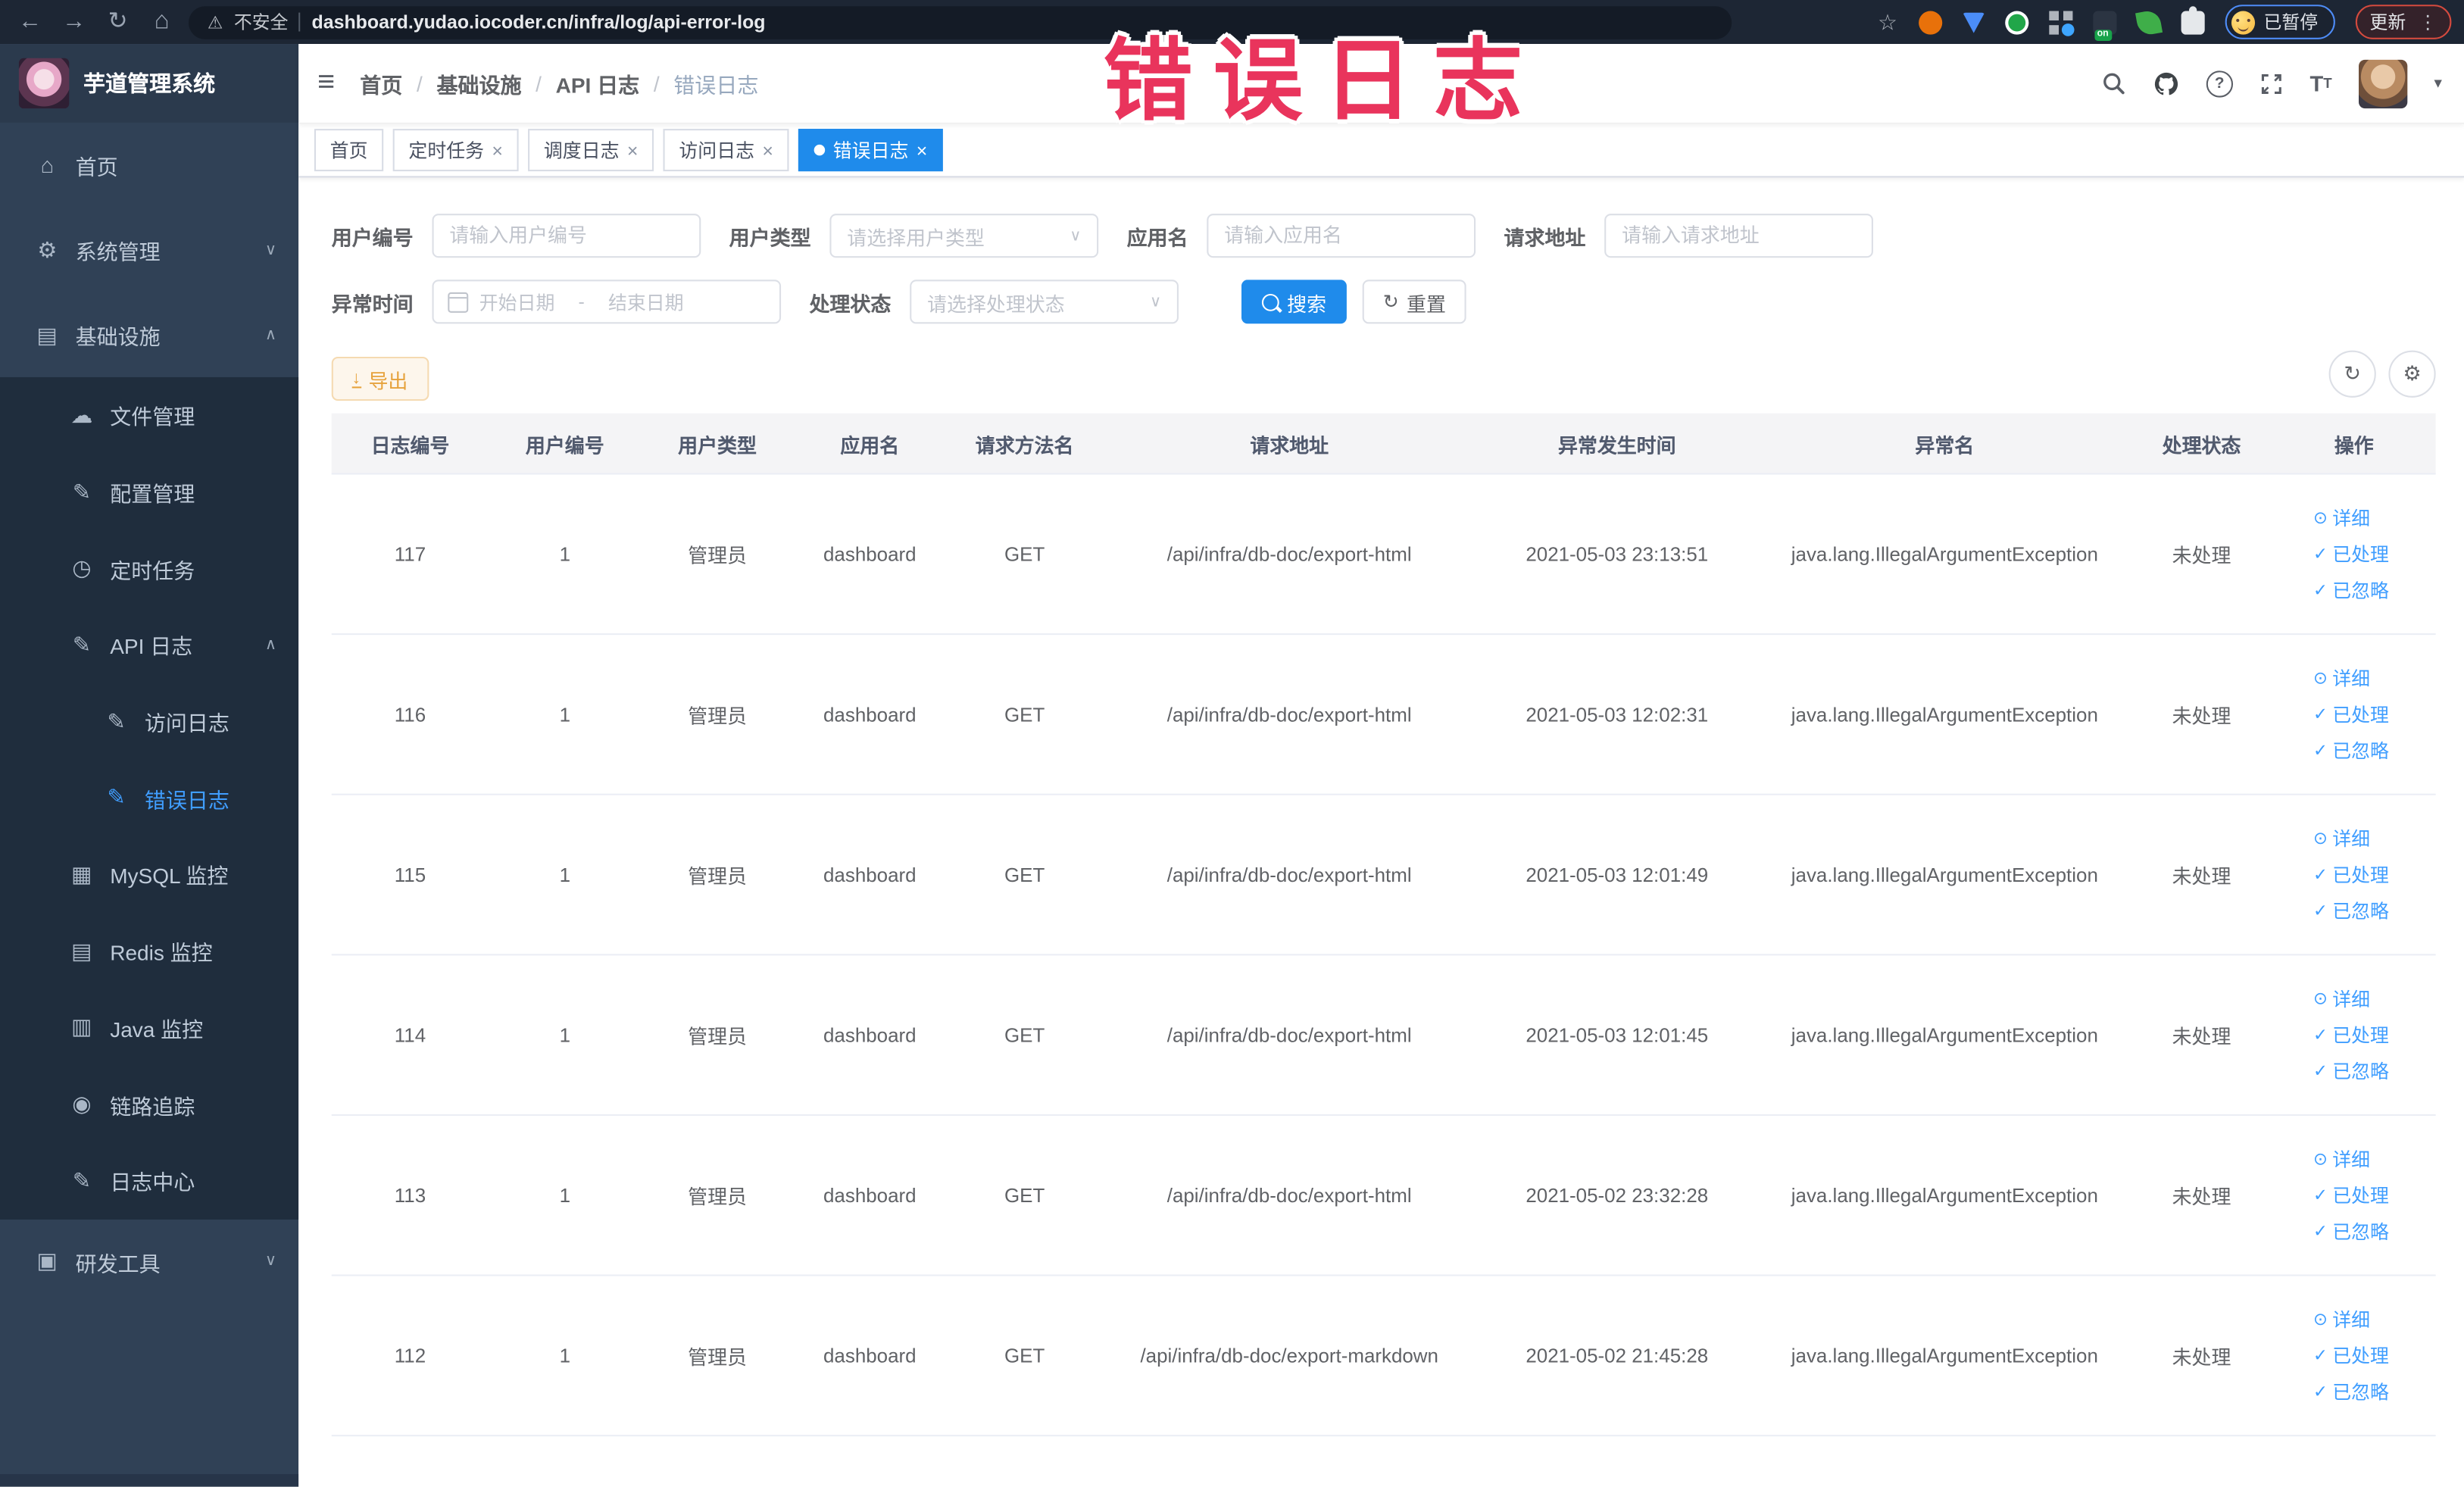 Image resolution: width=2464 pixels, height=1487 pixels. I want to click on sidebar-item-dev-tools: ▣ 研发工具 ∨, so click(149, 1261).